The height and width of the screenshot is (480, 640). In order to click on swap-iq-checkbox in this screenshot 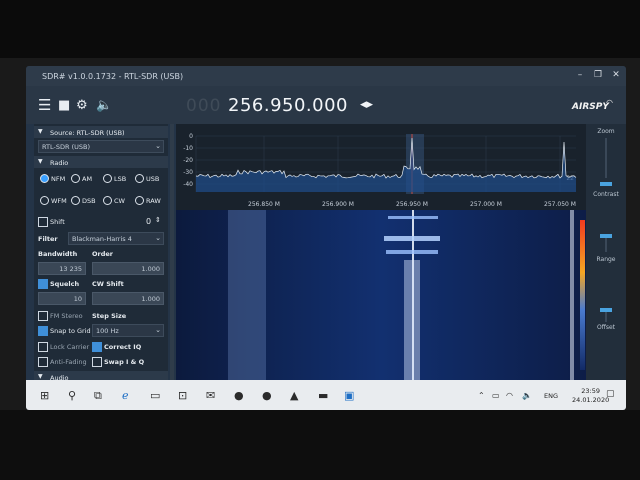, I will do `click(97, 362)`.